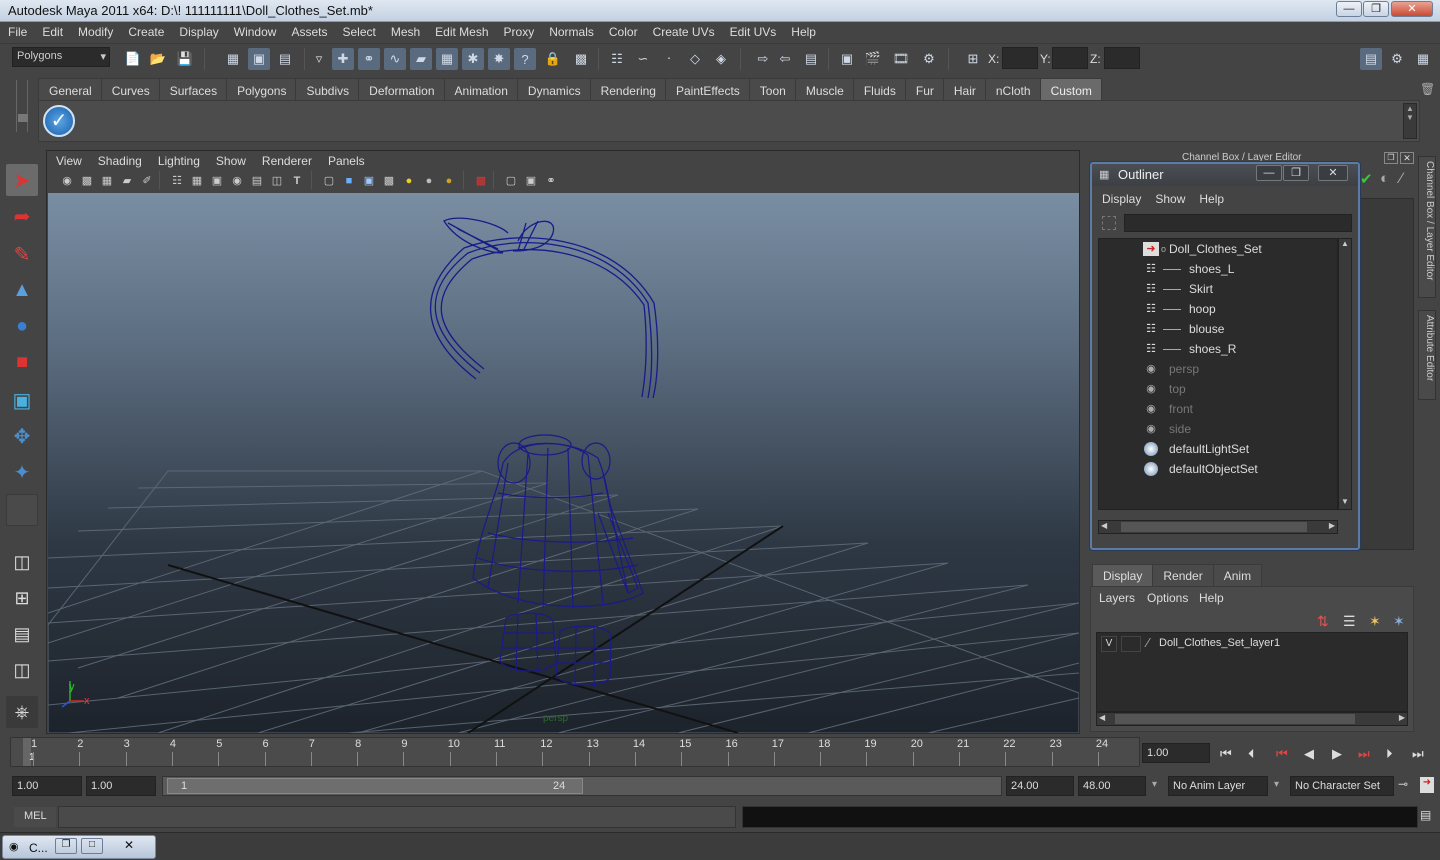 The height and width of the screenshot is (860, 1440). I want to click on show-manipulator-icon: ✦, so click(22, 472).